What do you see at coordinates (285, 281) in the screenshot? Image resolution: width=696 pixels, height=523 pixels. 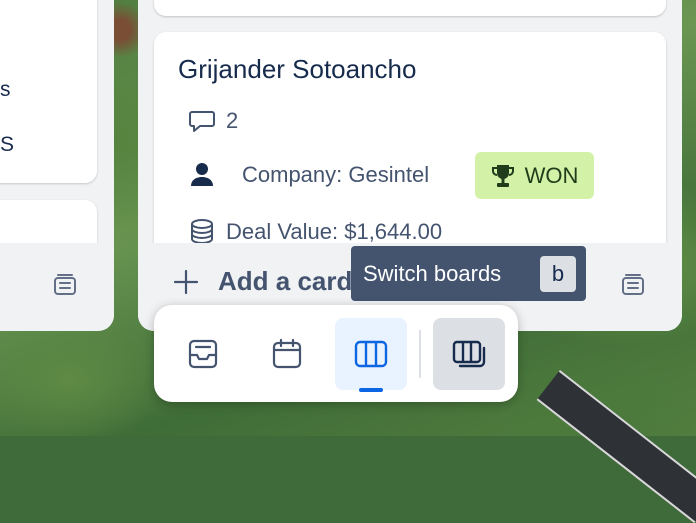 I see `add-card-label: Add a card` at bounding box center [285, 281].